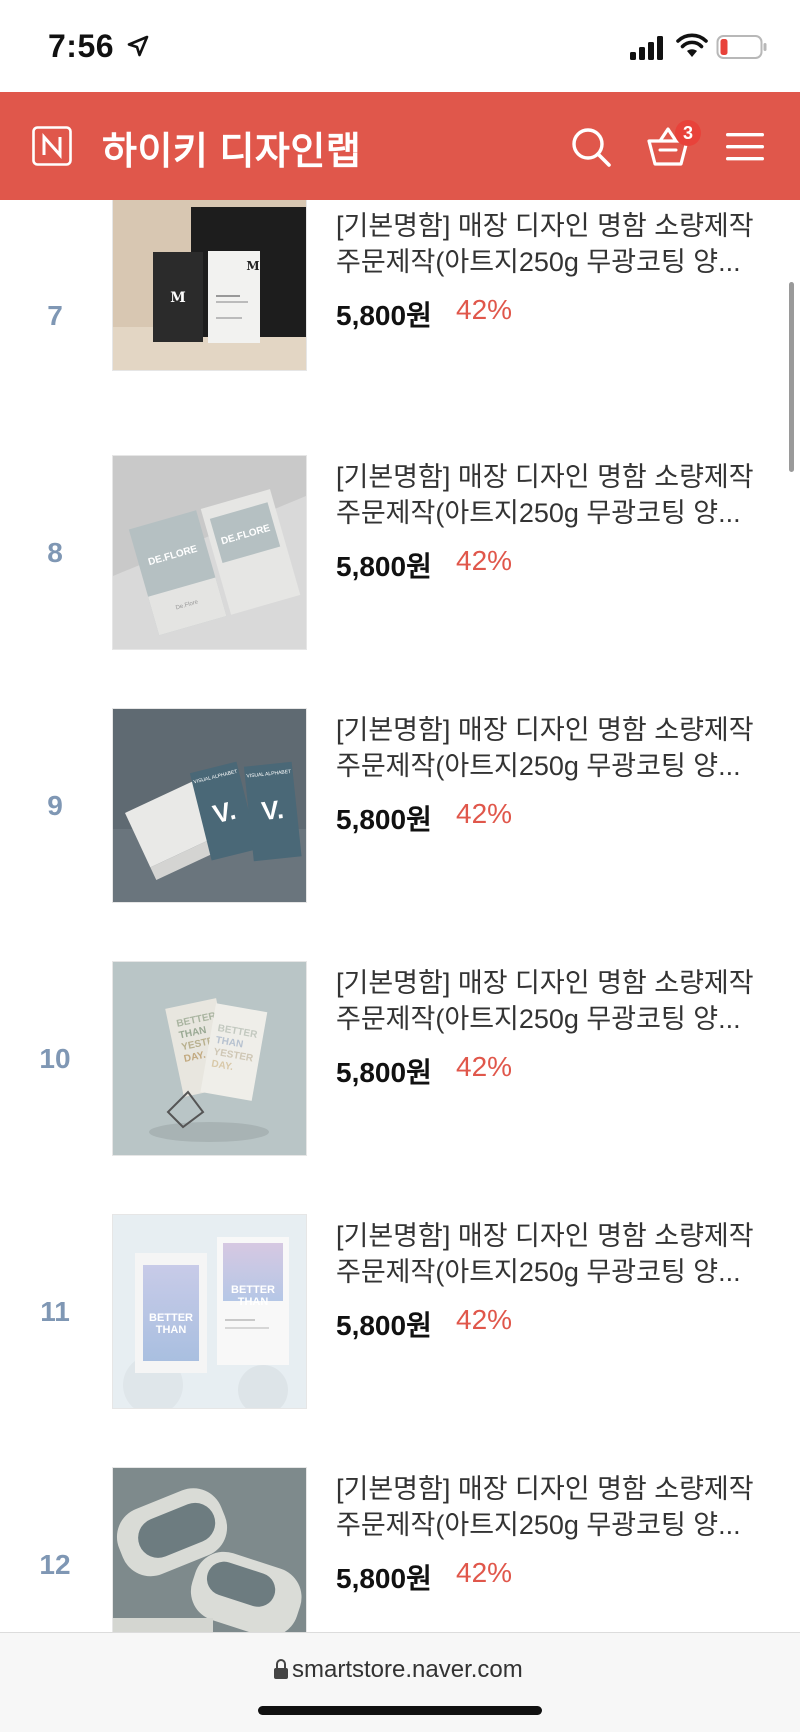 This screenshot has height=1732, width=800. What do you see at coordinates (741, 47) in the screenshot?
I see `battery-icon` at bounding box center [741, 47].